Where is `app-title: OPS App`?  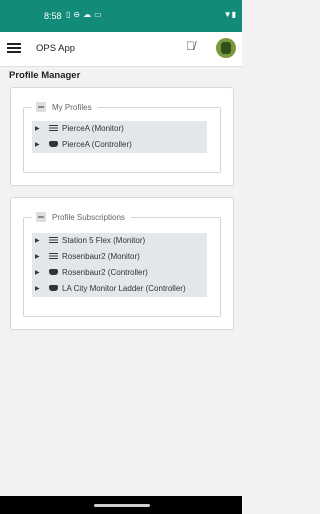
app-title: OPS App is located at coordinates (56, 48).